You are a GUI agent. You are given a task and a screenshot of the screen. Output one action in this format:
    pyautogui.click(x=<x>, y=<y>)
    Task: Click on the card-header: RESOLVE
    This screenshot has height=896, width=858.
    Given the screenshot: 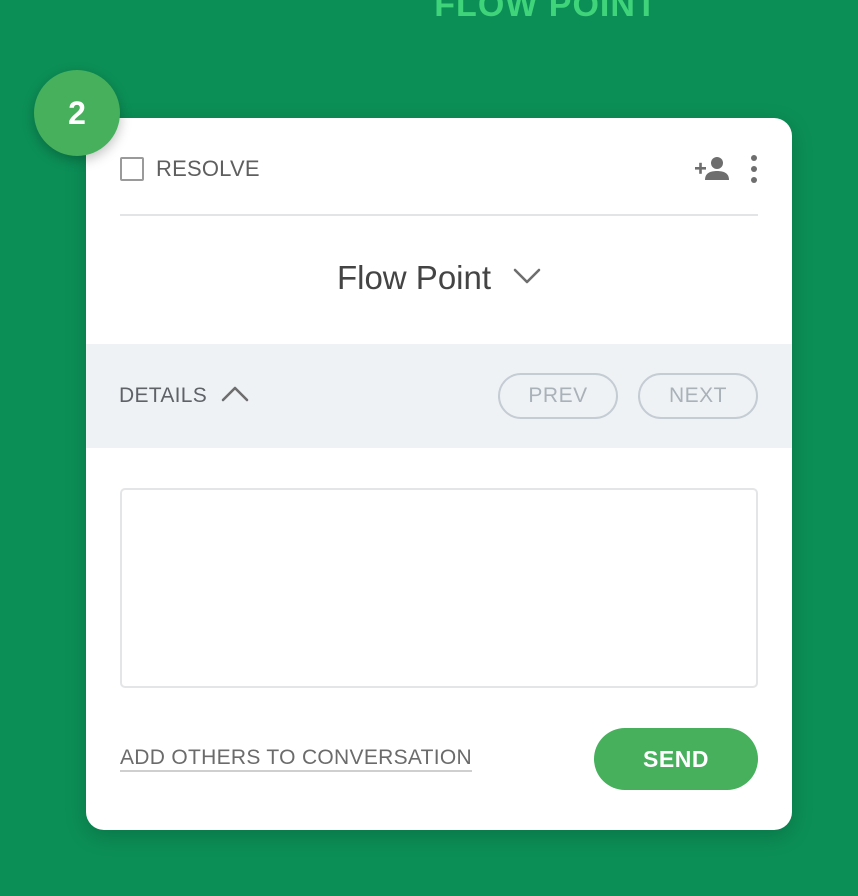 What is the action you would take?
    pyautogui.click(x=439, y=180)
    